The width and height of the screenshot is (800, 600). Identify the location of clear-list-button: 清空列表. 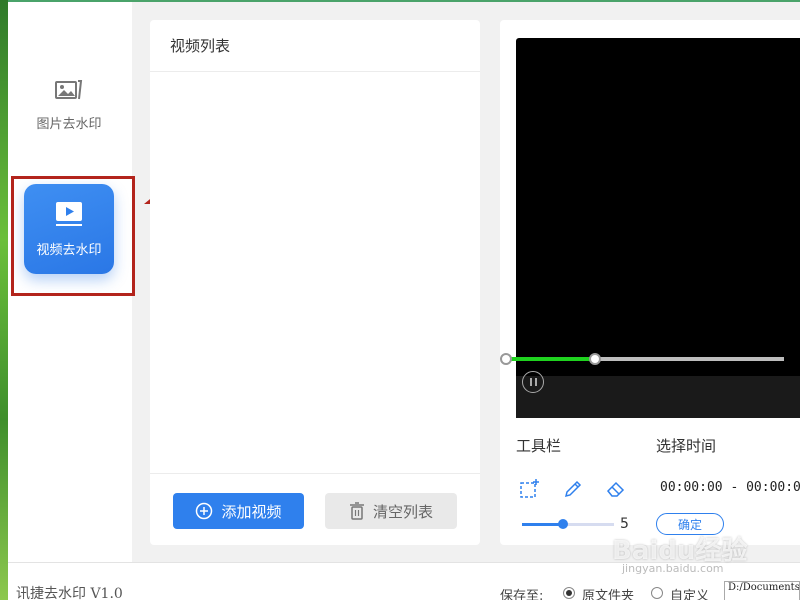
(391, 511).